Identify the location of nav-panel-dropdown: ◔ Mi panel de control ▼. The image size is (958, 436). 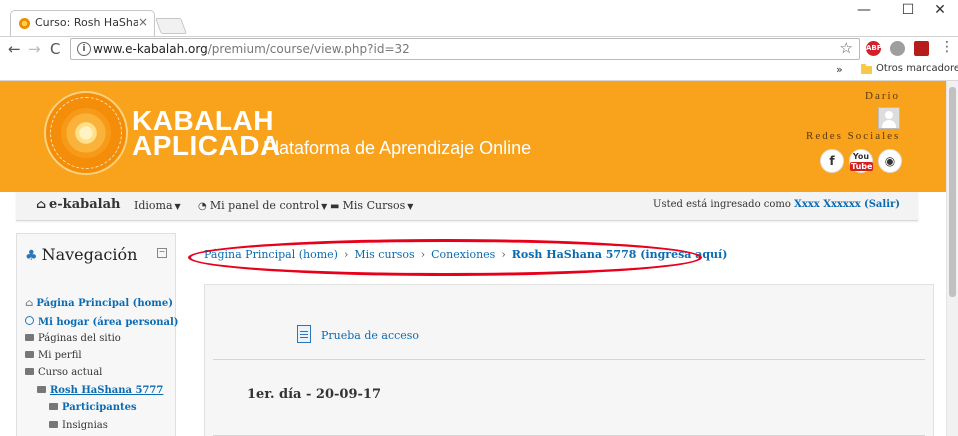
(262, 205).